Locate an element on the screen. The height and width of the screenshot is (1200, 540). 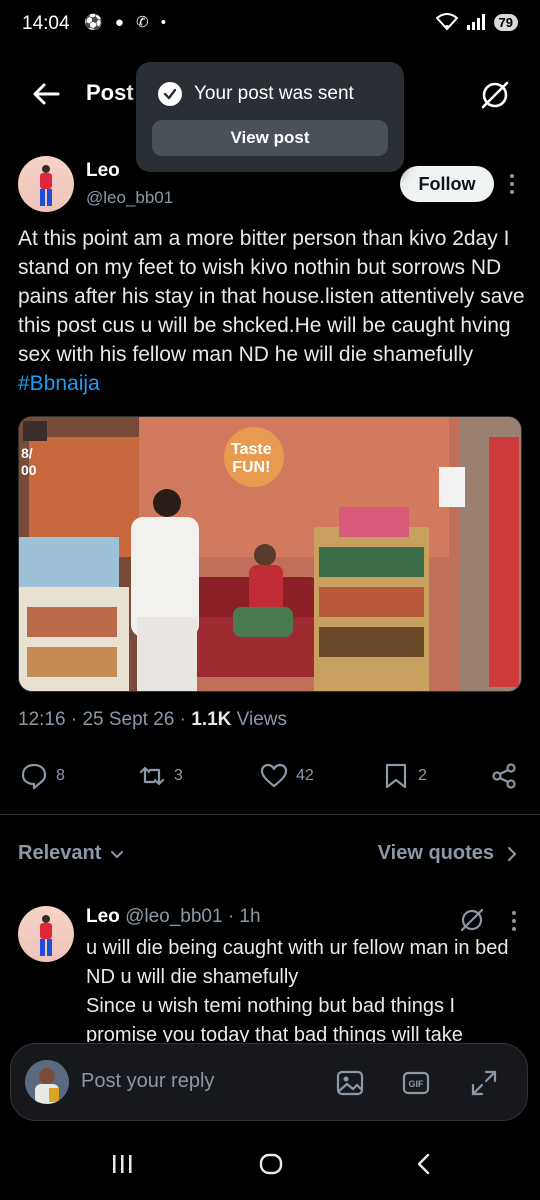
home-icon is located at coordinates (271, 1164).